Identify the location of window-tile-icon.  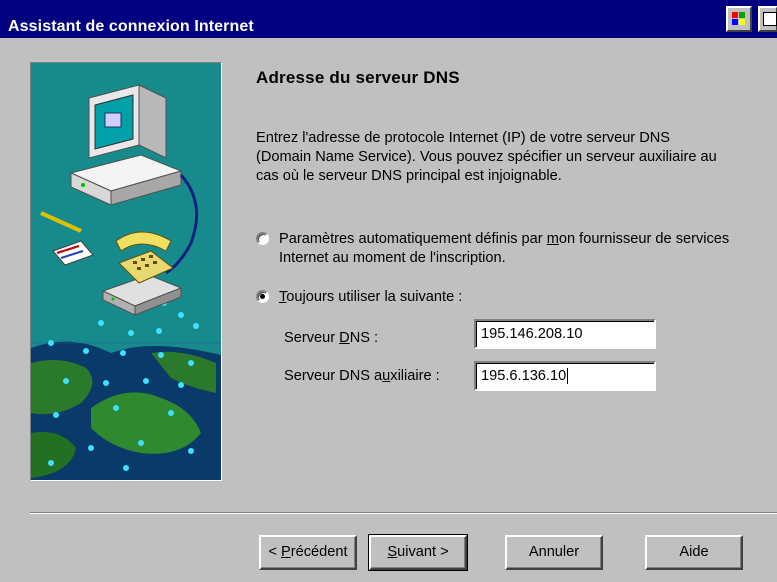
(739, 19).